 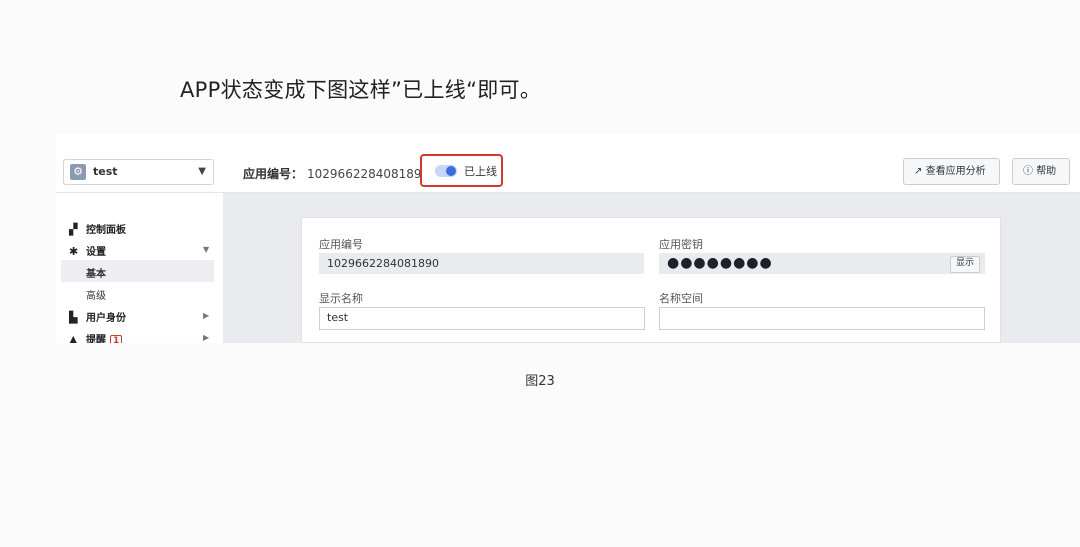 I want to click on app-selector-name: test, so click(x=105, y=171).